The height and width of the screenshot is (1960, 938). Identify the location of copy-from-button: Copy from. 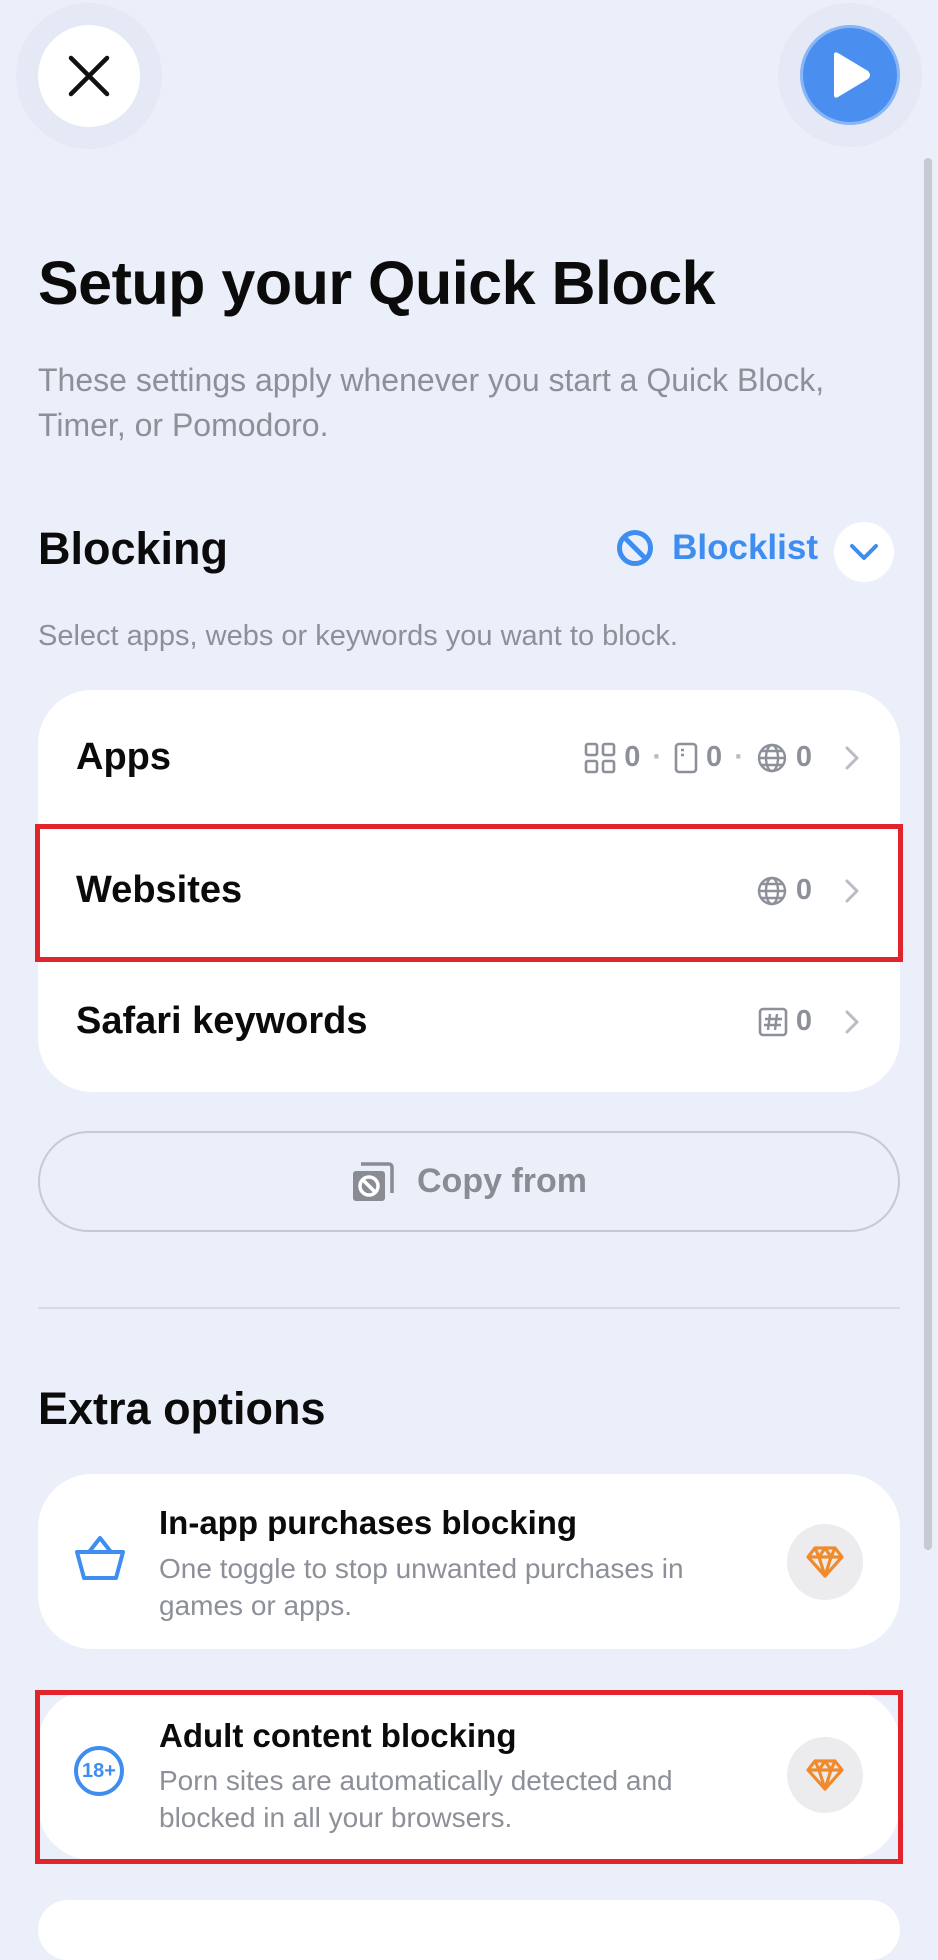
(469, 1181).